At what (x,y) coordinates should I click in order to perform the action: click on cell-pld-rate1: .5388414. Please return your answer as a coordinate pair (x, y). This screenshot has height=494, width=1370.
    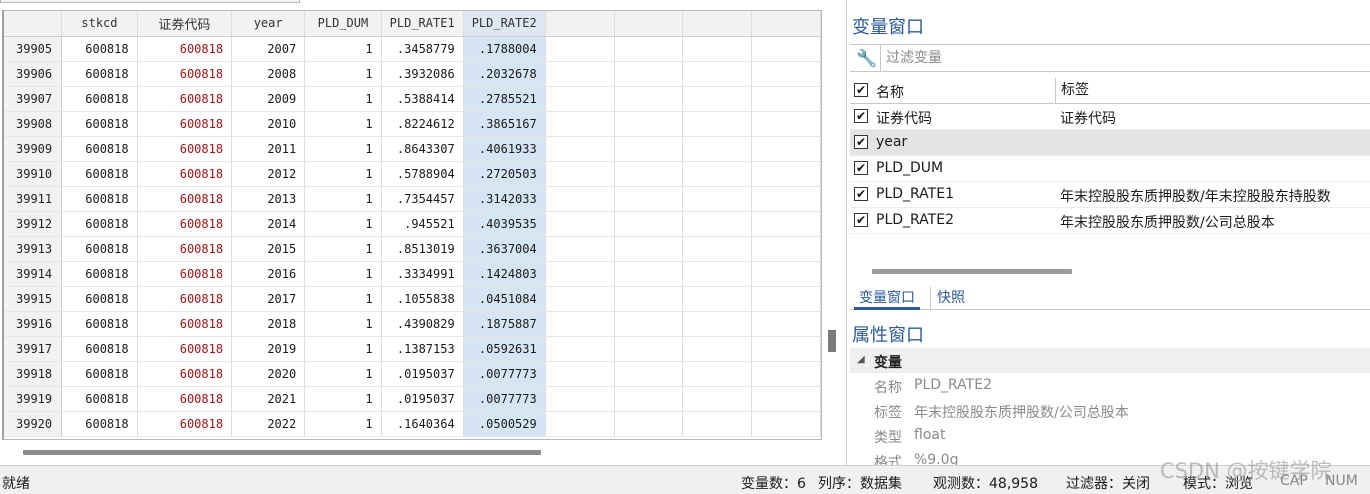
    Looking at the image, I should click on (422, 99).